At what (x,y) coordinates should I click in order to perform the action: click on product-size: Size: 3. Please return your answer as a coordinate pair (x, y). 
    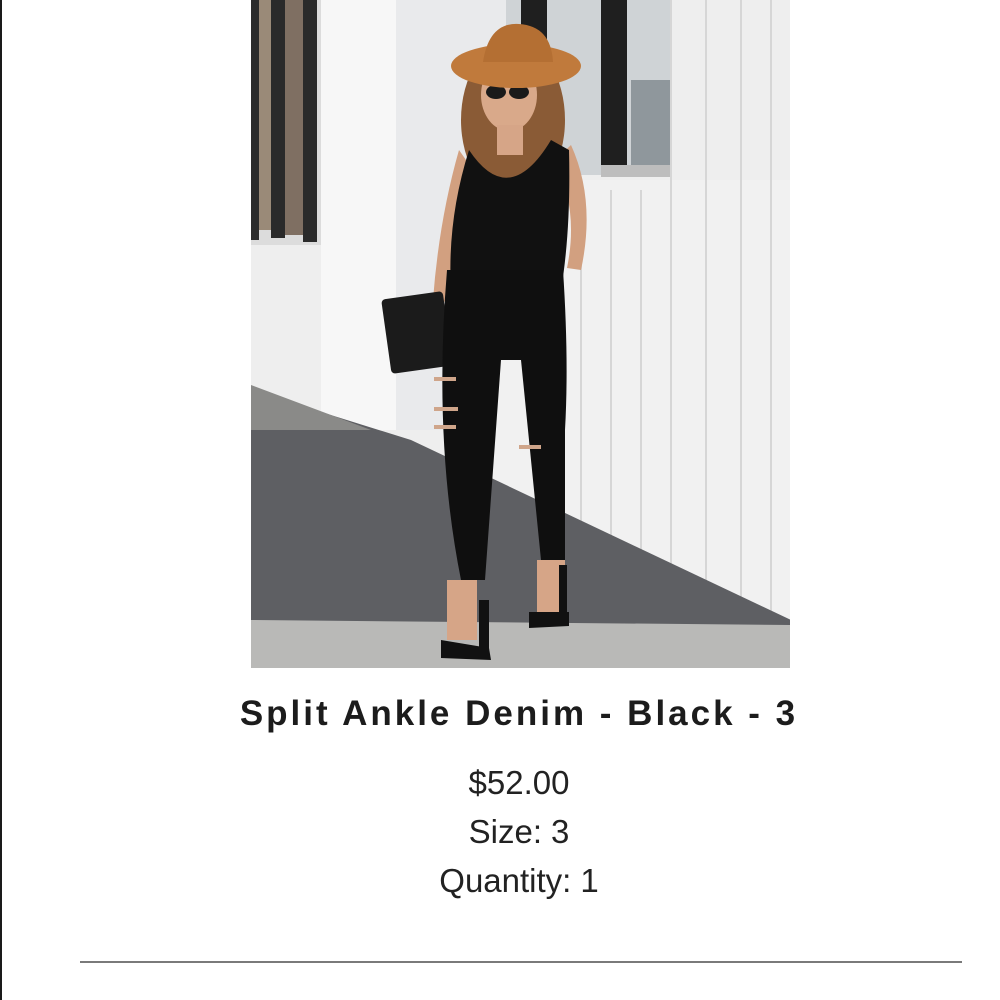
    Looking at the image, I should click on (500, 832).